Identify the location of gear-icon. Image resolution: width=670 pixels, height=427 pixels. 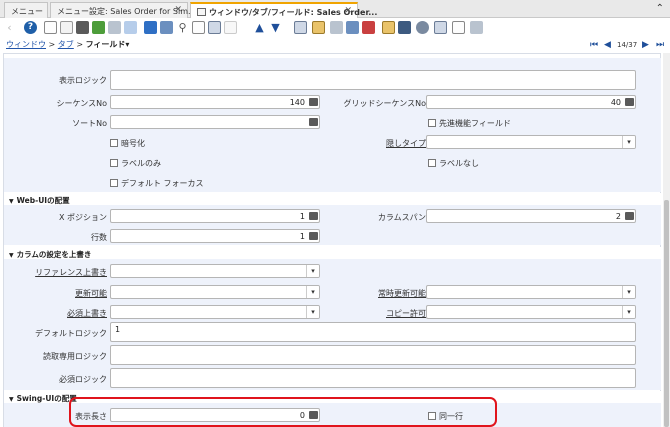
(422, 27).